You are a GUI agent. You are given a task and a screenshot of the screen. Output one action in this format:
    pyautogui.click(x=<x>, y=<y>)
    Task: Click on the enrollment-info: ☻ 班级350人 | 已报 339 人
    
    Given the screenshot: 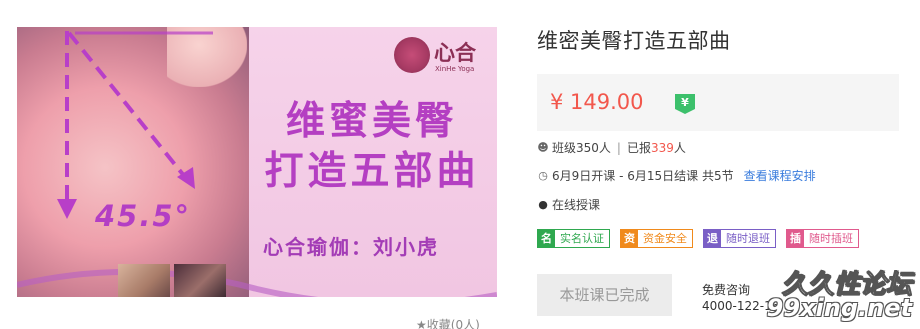 What is the action you would take?
    pyautogui.click(x=611, y=147)
    